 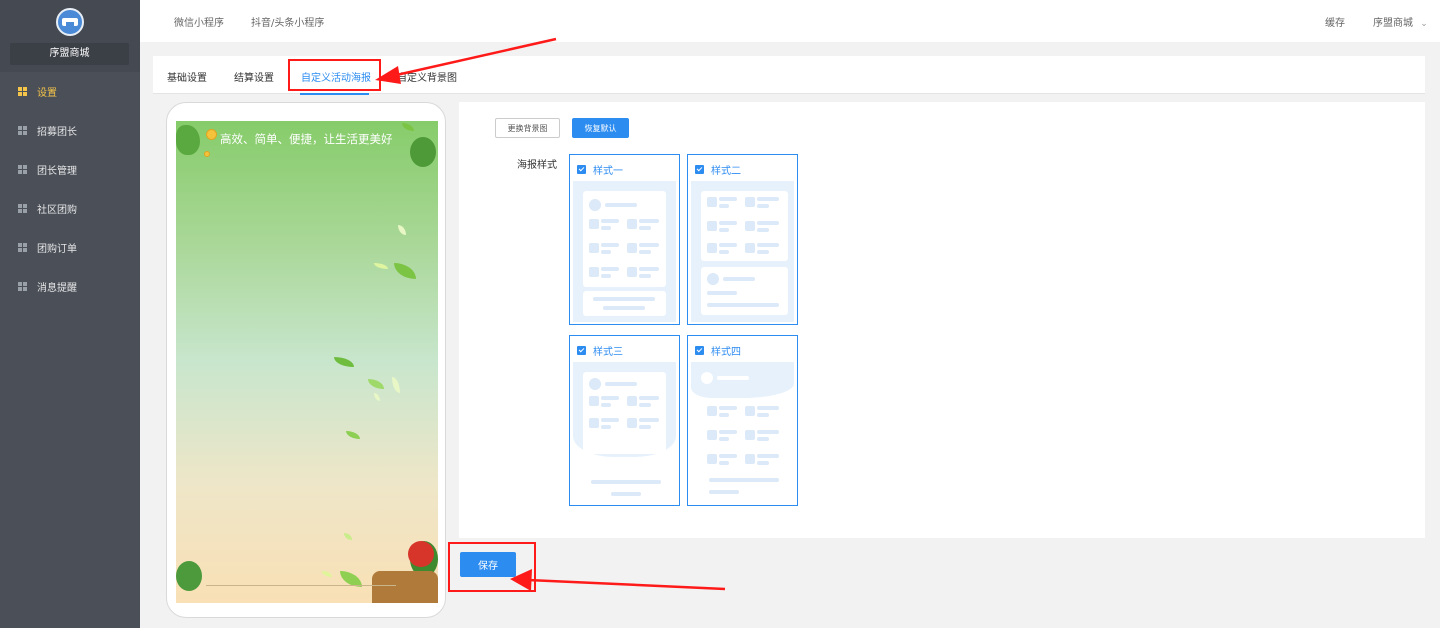 I want to click on sidebar-menu: 设置 招募团长 团长管理 社区团购 团购订单 消息提醒, so click(x=70, y=189).